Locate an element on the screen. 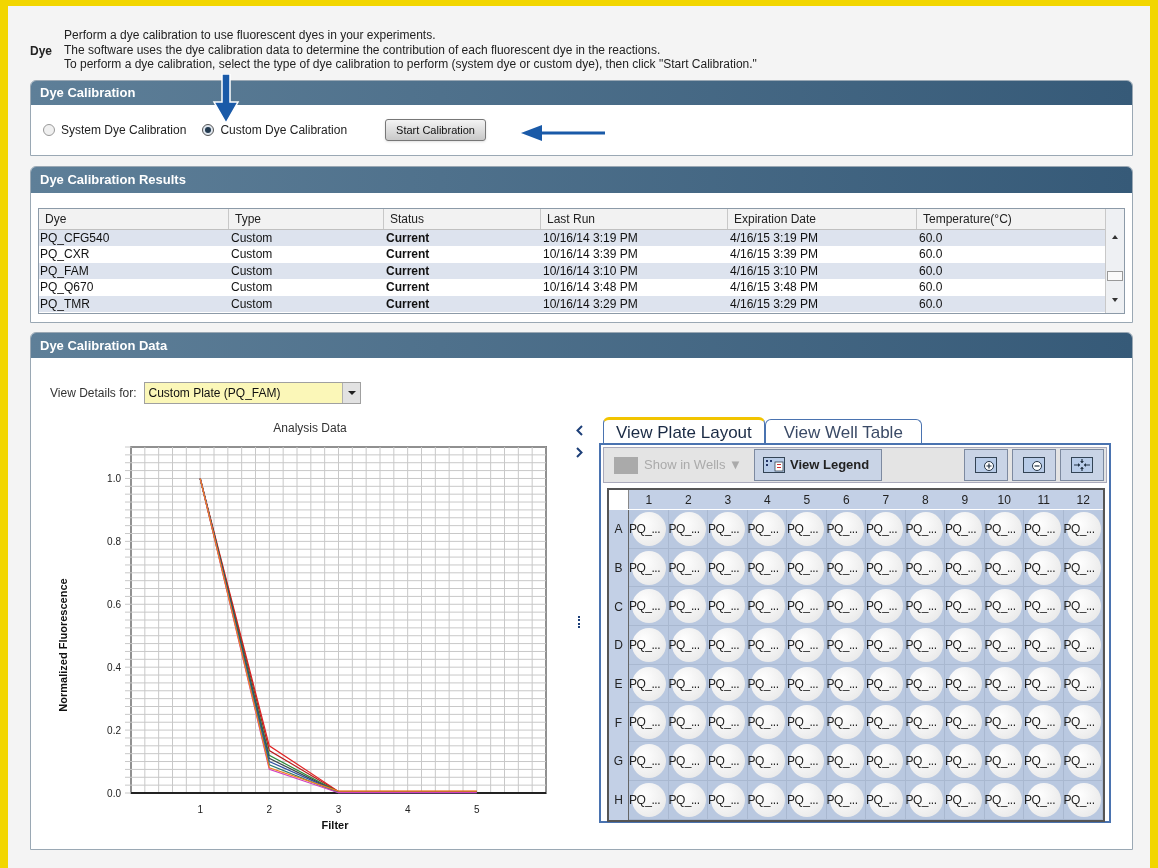  zoom-out-button is located at coordinates (1034, 465).